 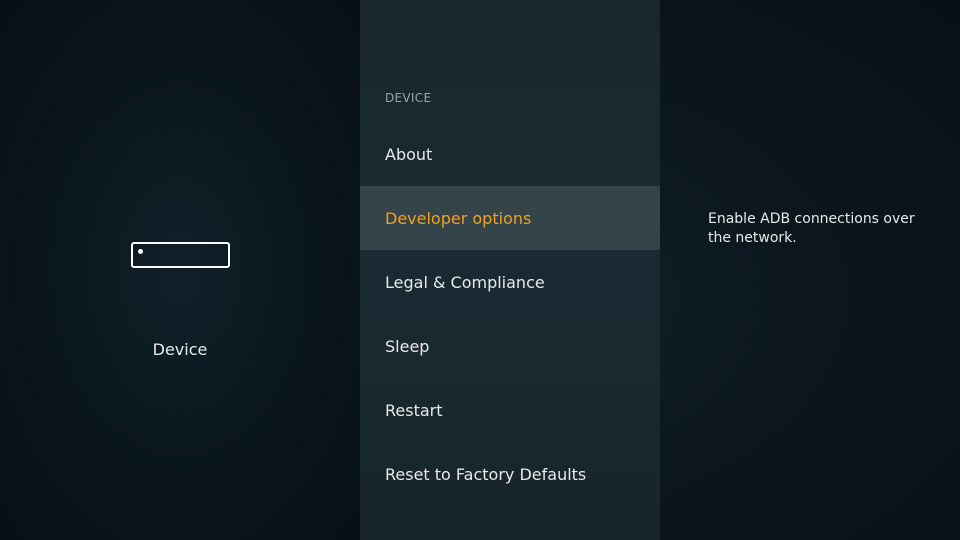 I want to click on menu-item-about: About, so click(x=510, y=154).